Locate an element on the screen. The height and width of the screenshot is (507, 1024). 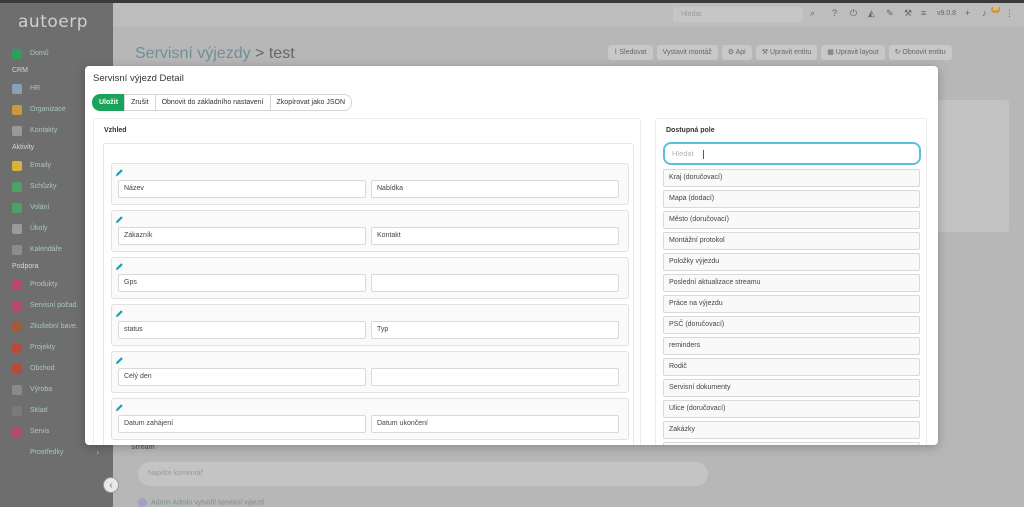
available-field-ulice-dorucovaci: Ulice (doručovací) is located at coordinates (791, 409).